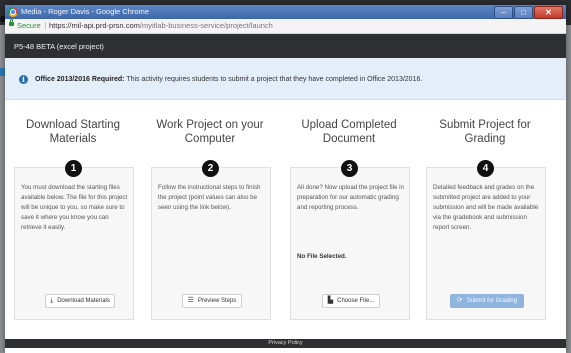 This screenshot has height=353, width=571. Describe the element at coordinates (45, 26) in the screenshot. I see `url-separator` at that location.